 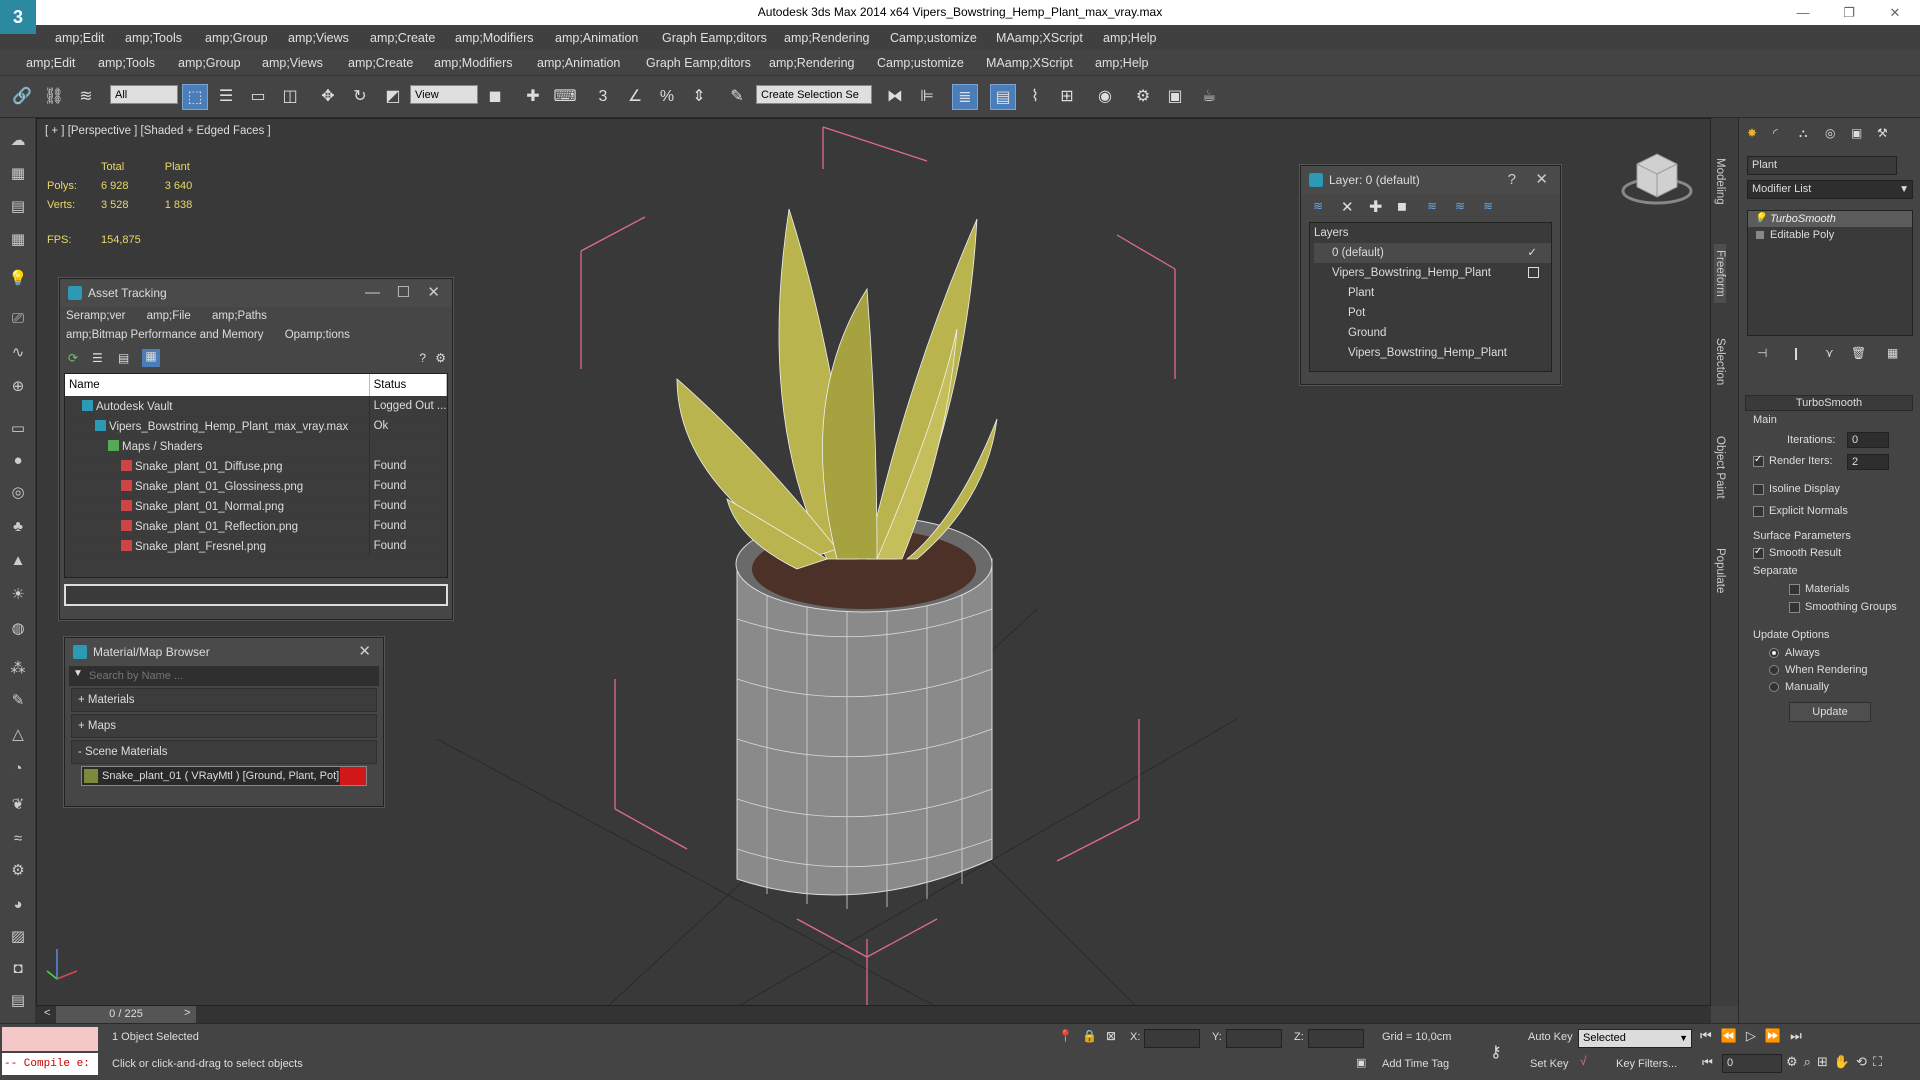 What do you see at coordinates (1758, 460) in the screenshot?
I see `render-iters-checkbox` at bounding box center [1758, 460].